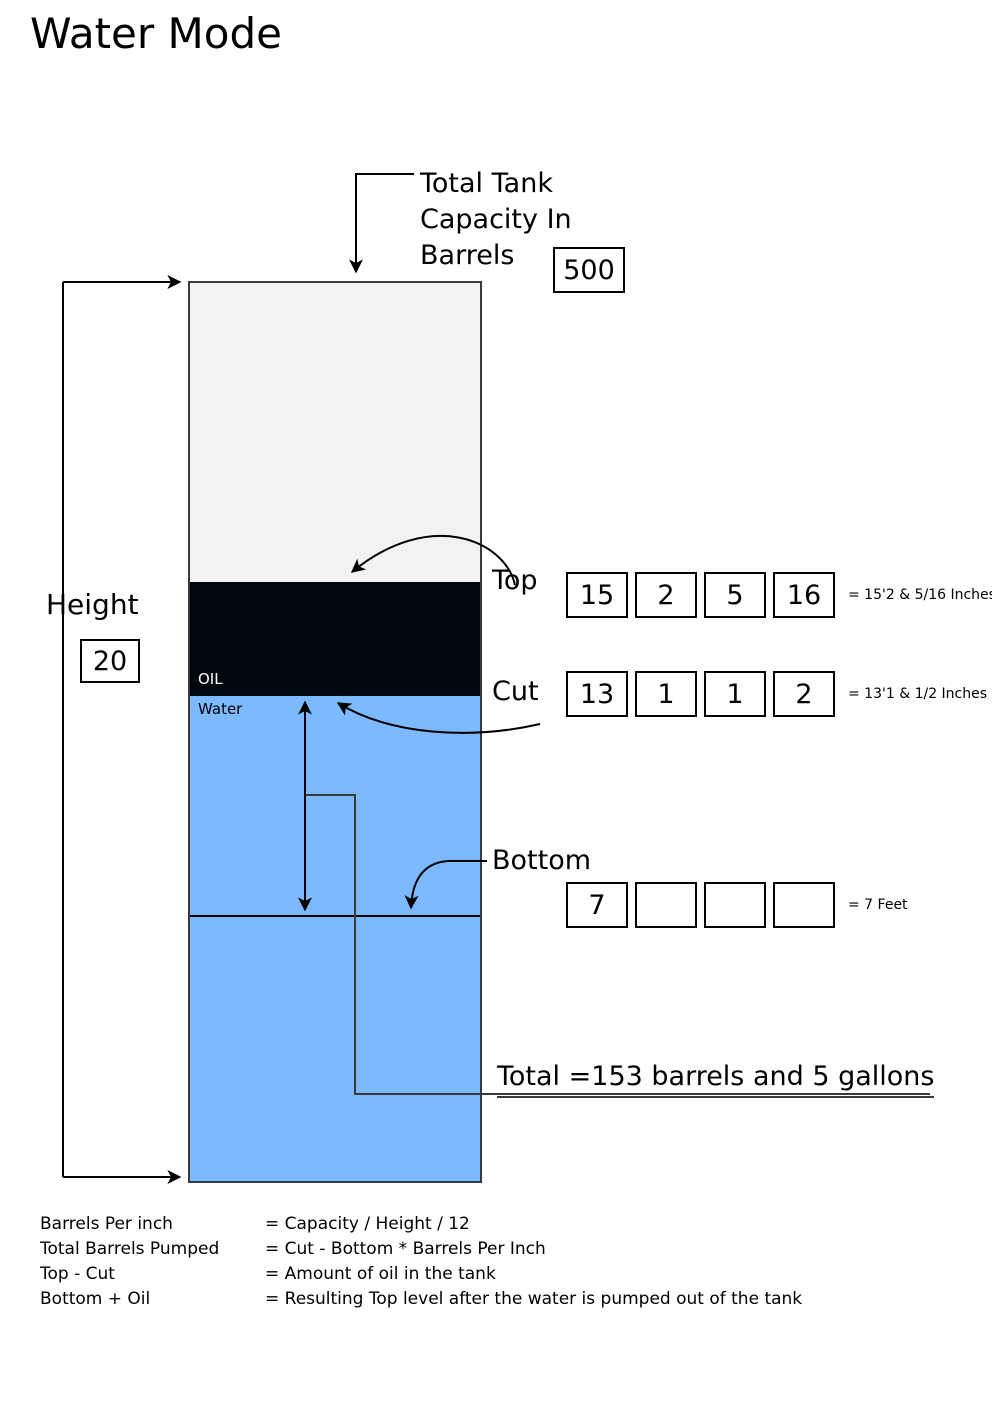 Image resolution: width=992 pixels, height=1403 pixels. Describe the element at coordinates (515, 691) in the screenshot. I see `cut-label: Cut` at that location.